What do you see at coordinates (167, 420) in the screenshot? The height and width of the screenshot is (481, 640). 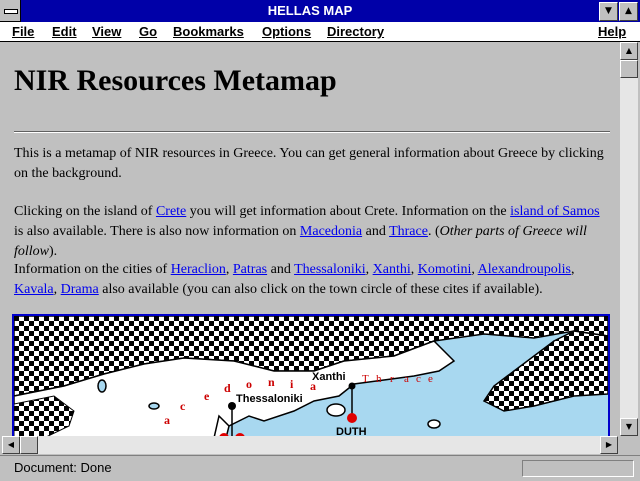 I see `macedonia-letter: a` at bounding box center [167, 420].